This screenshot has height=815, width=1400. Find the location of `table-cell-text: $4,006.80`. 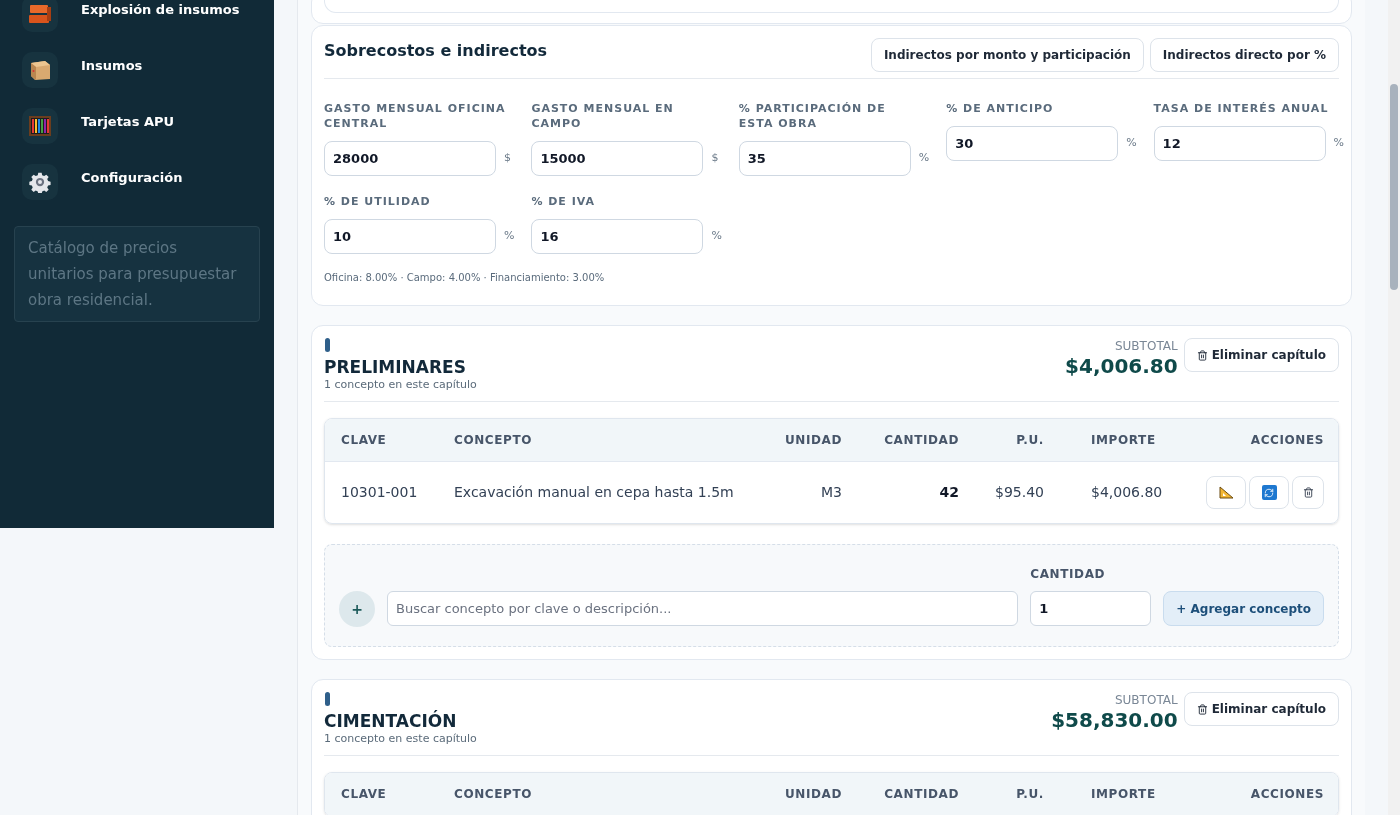

table-cell-text: $4,006.80 is located at coordinates (1127, 492).